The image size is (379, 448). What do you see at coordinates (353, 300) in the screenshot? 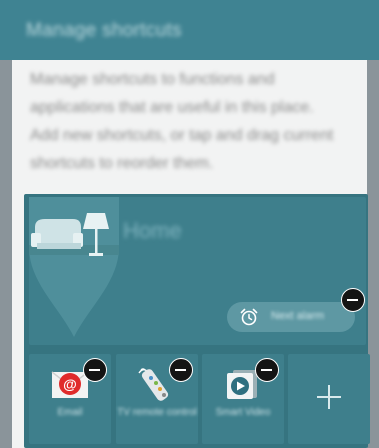
I see `remove-alarm-shortcut-button` at bounding box center [353, 300].